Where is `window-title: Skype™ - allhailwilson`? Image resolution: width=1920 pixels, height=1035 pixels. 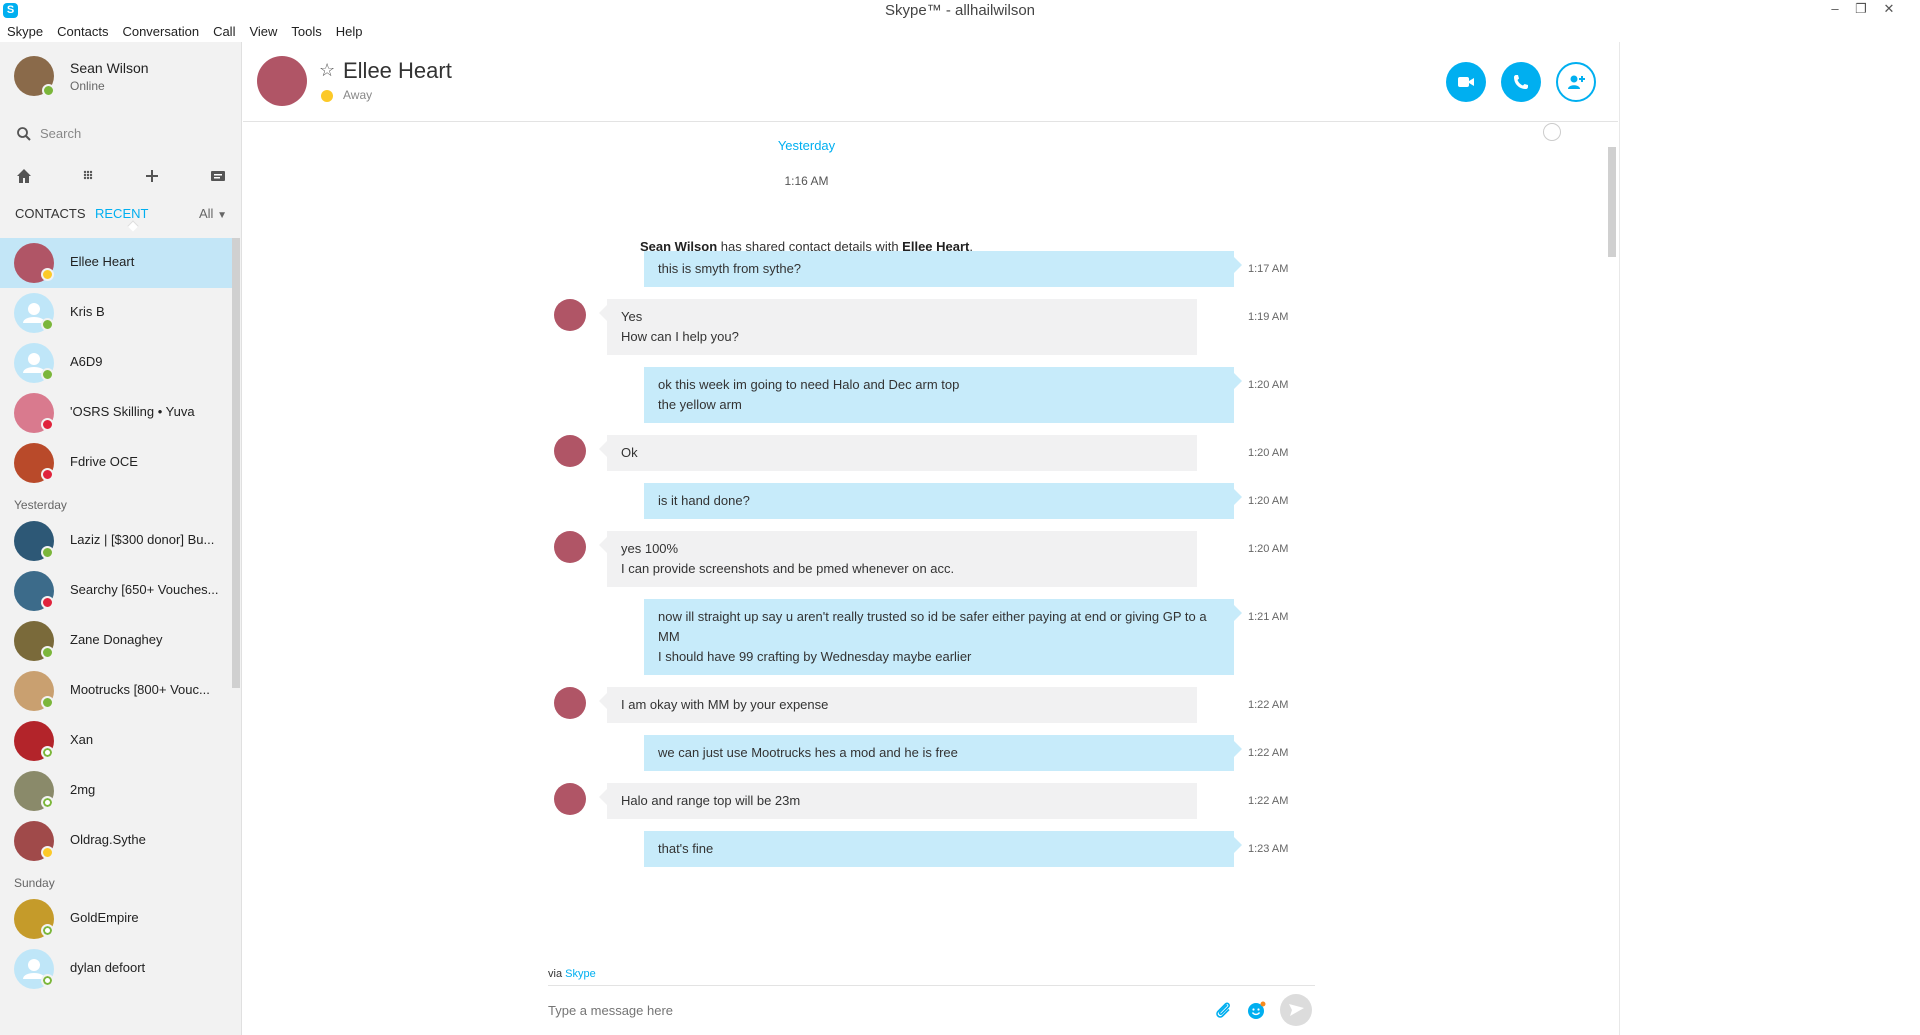
window-title: Skype™ - allhailwilson is located at coordinates (960, 10).